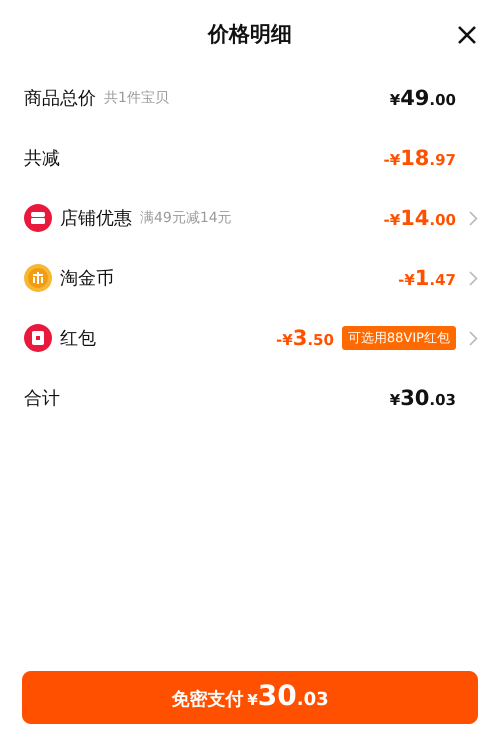 Image resolution: width=500 pixels, height=745 pixels. I want to click on row-label: 合计, so click(42, 398).